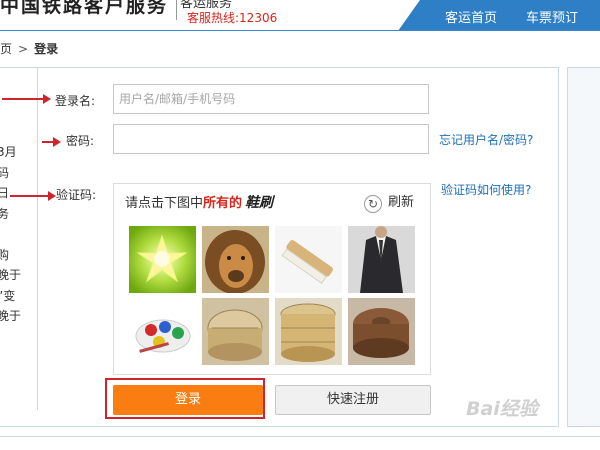 Image resolution: width=600 pixels, height=450 pixels. I want to click on forgot-password-link: 忘记用户名/密码?, so click(486, 139).